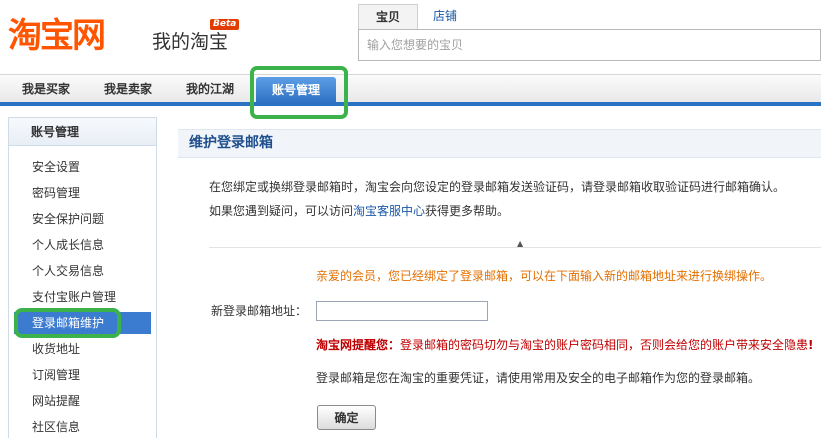  I want to click on search-tab-items: 宝贝, so click(388, 16).